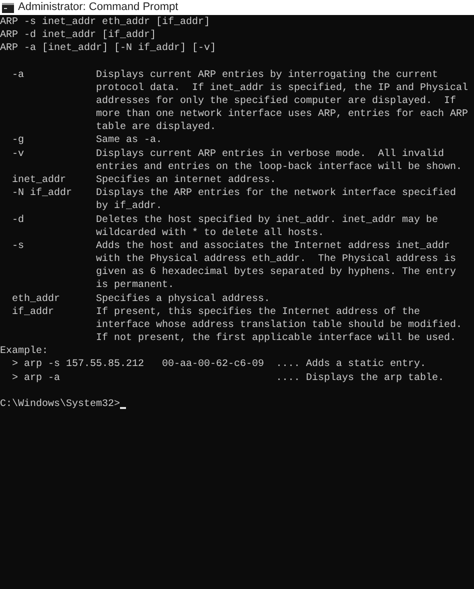  I want to click on option-name: inet_addr, so click(39, 180).